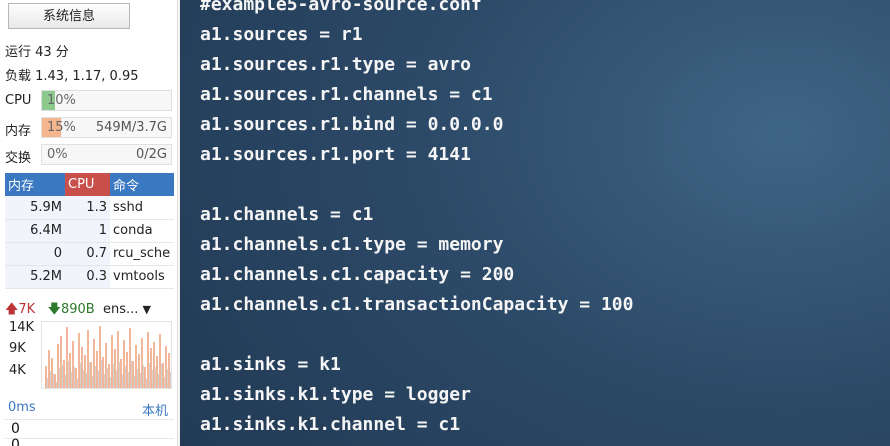 This screenshot has height=446, width=890. I want to click on download-speed: 890B, so click(77, 309).